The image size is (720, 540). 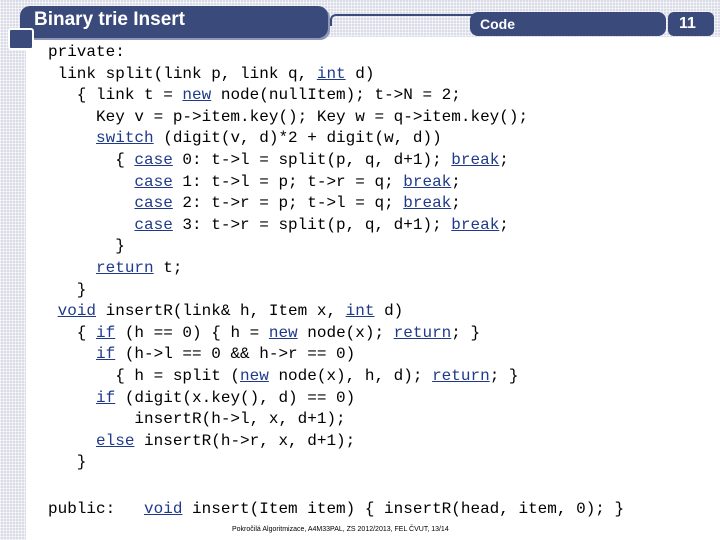 What do you see at coordinates (406, 20) in the screenshot?
I see `header-divider` at bounding box center [406, 20].